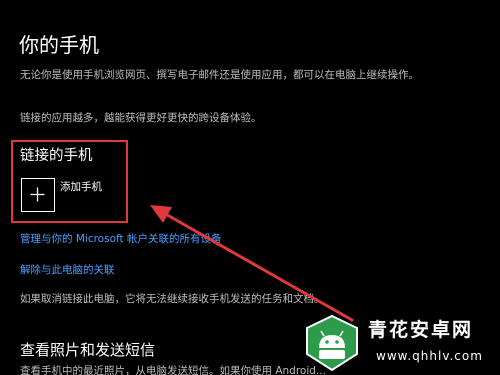 The height and width of the screenshot is (375, 500). Describe the element at coordinates (421, 330) in the screenshot. I see `watermark-title: 青花安卓网` at that location.